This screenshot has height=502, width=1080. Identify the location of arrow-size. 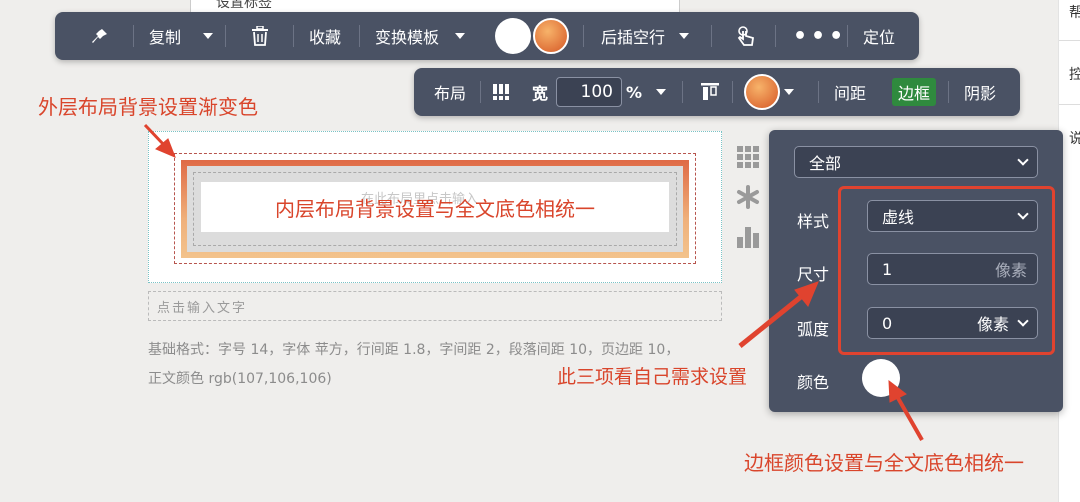
(771, 321).